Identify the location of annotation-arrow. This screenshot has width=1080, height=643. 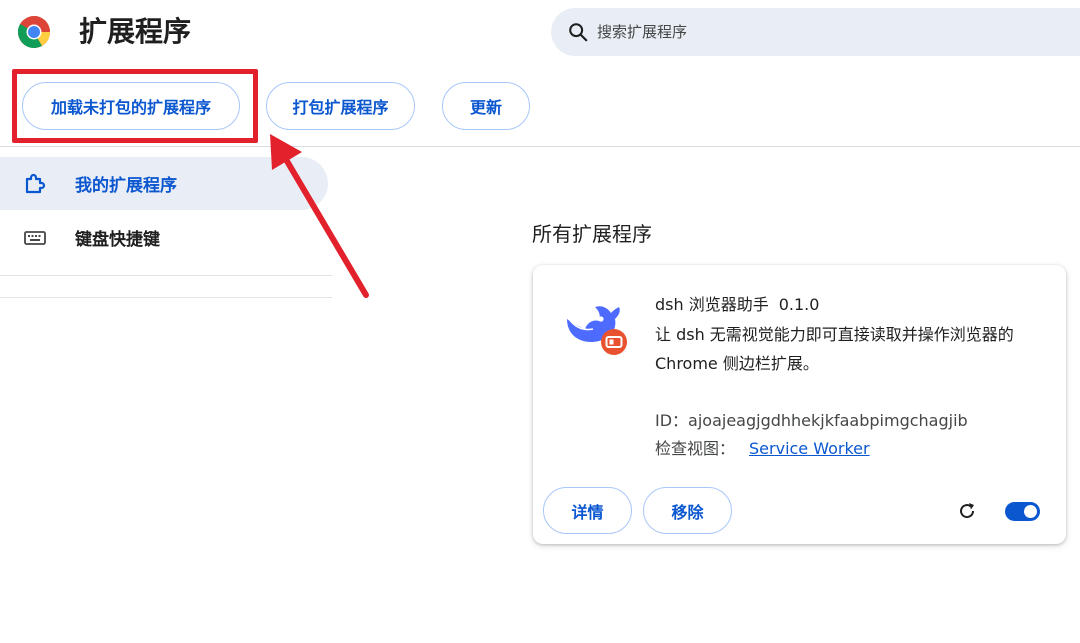
(319, 216).